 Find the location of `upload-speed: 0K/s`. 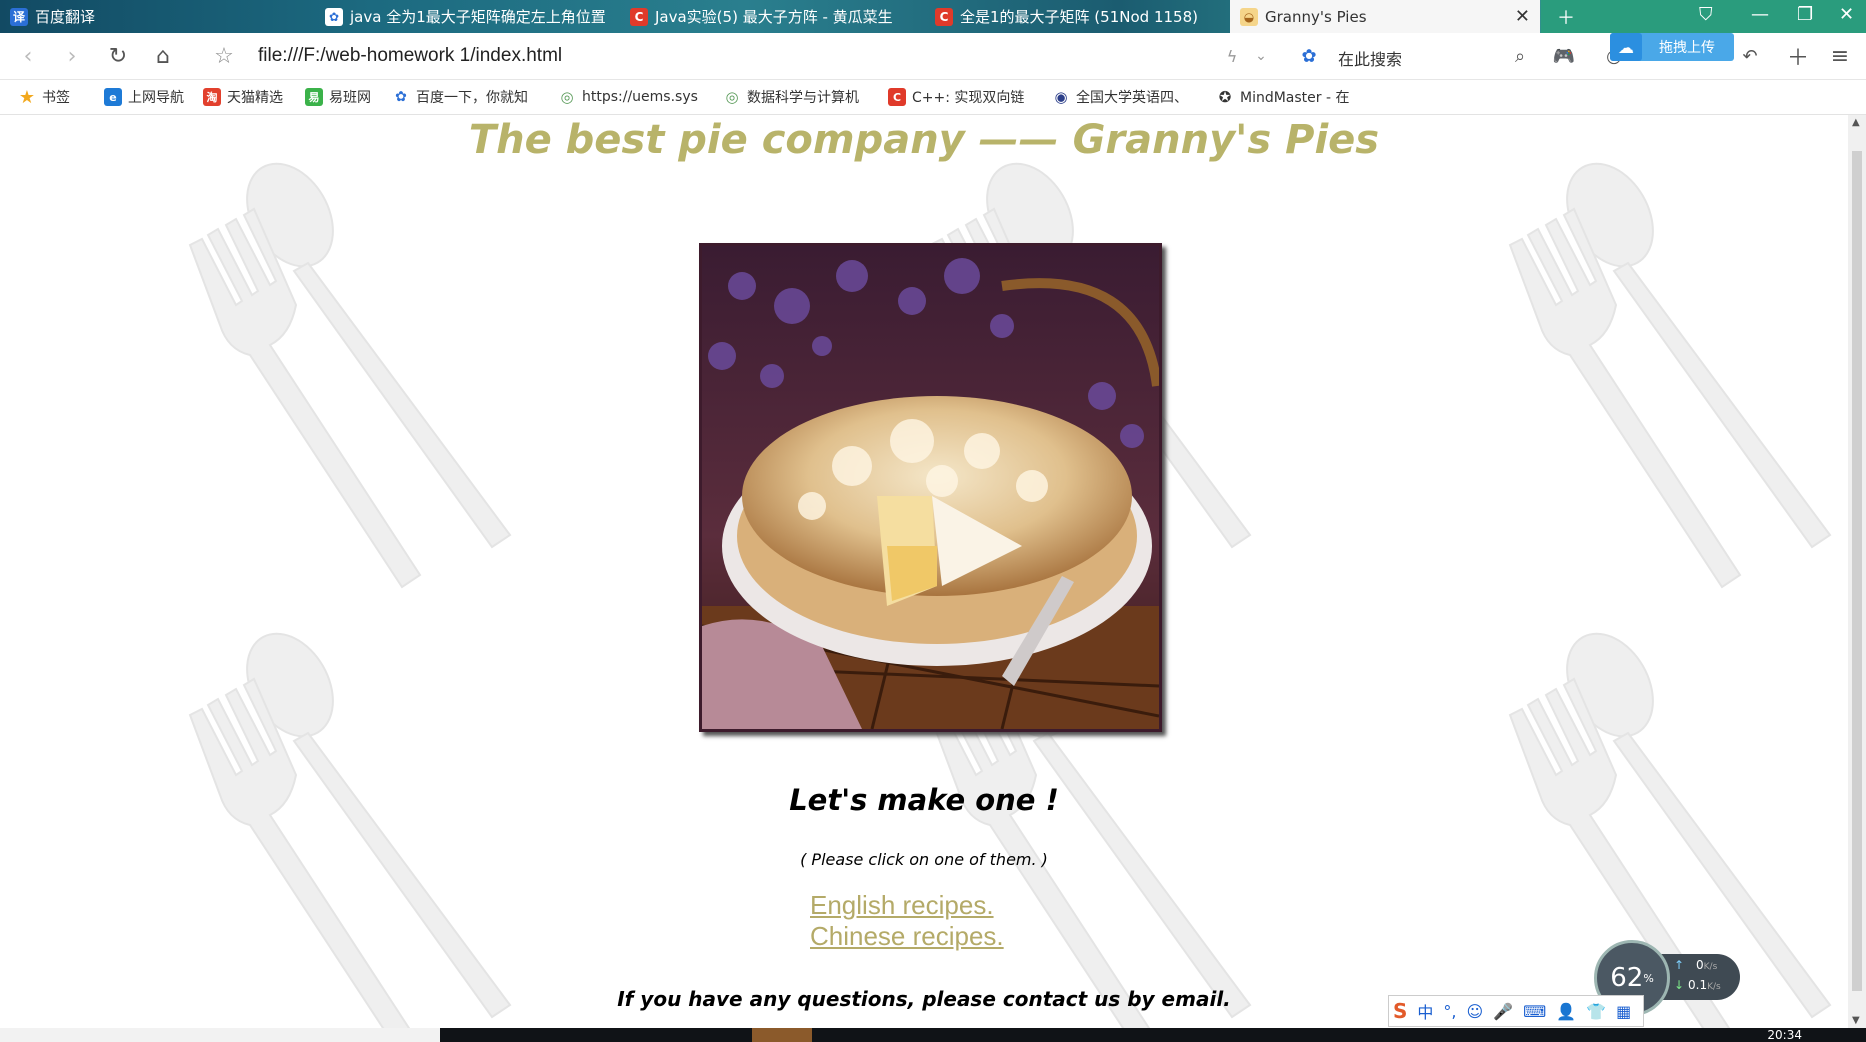

upload-speed: 0K/s is located at coordinates (1707, 965).